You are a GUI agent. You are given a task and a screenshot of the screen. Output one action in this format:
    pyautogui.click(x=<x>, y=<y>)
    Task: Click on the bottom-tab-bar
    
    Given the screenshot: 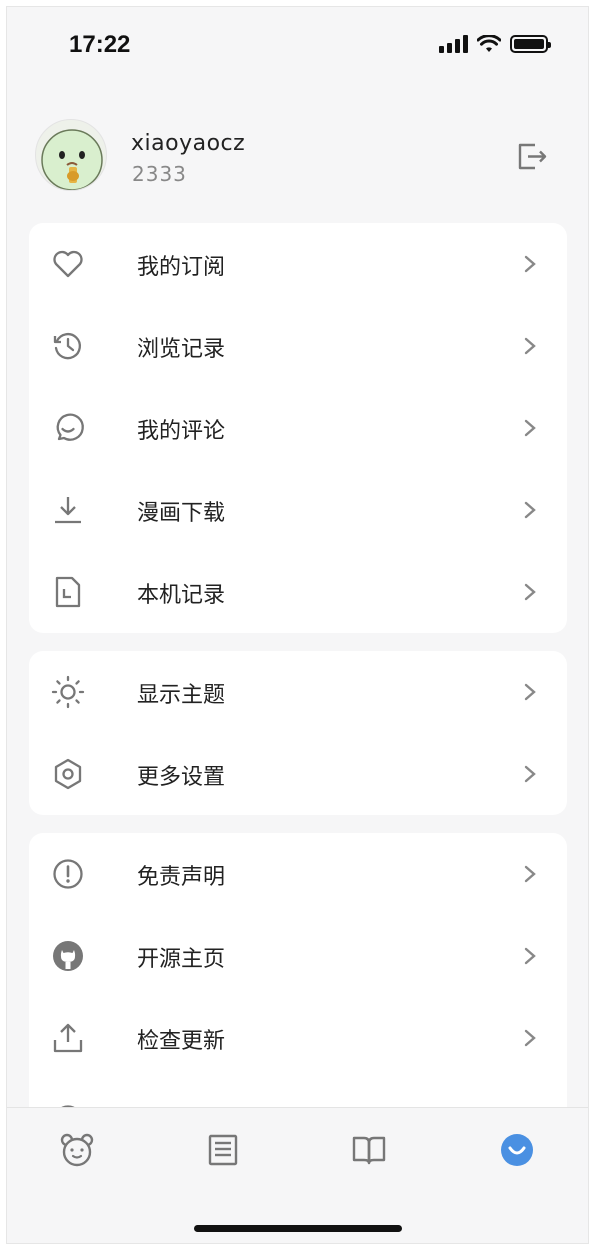 What is the action you would take?
    pyautogui.click(x=297, y=1175)
    